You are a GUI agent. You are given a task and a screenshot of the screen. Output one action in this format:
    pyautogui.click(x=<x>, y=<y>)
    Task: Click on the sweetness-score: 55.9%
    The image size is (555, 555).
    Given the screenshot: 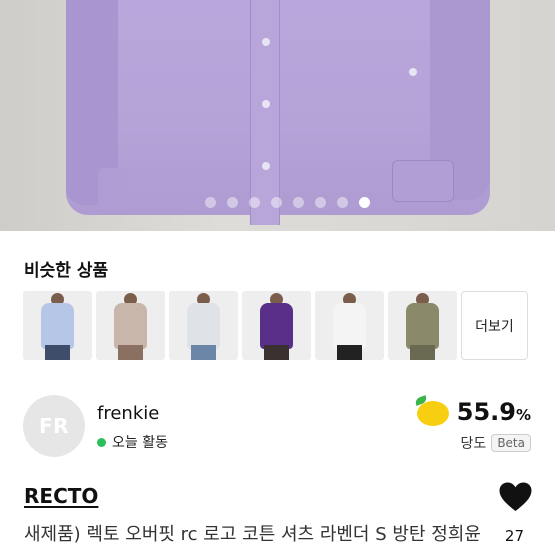 What is the action you would take?
    pyautogui.click(x=472, y=411)
    